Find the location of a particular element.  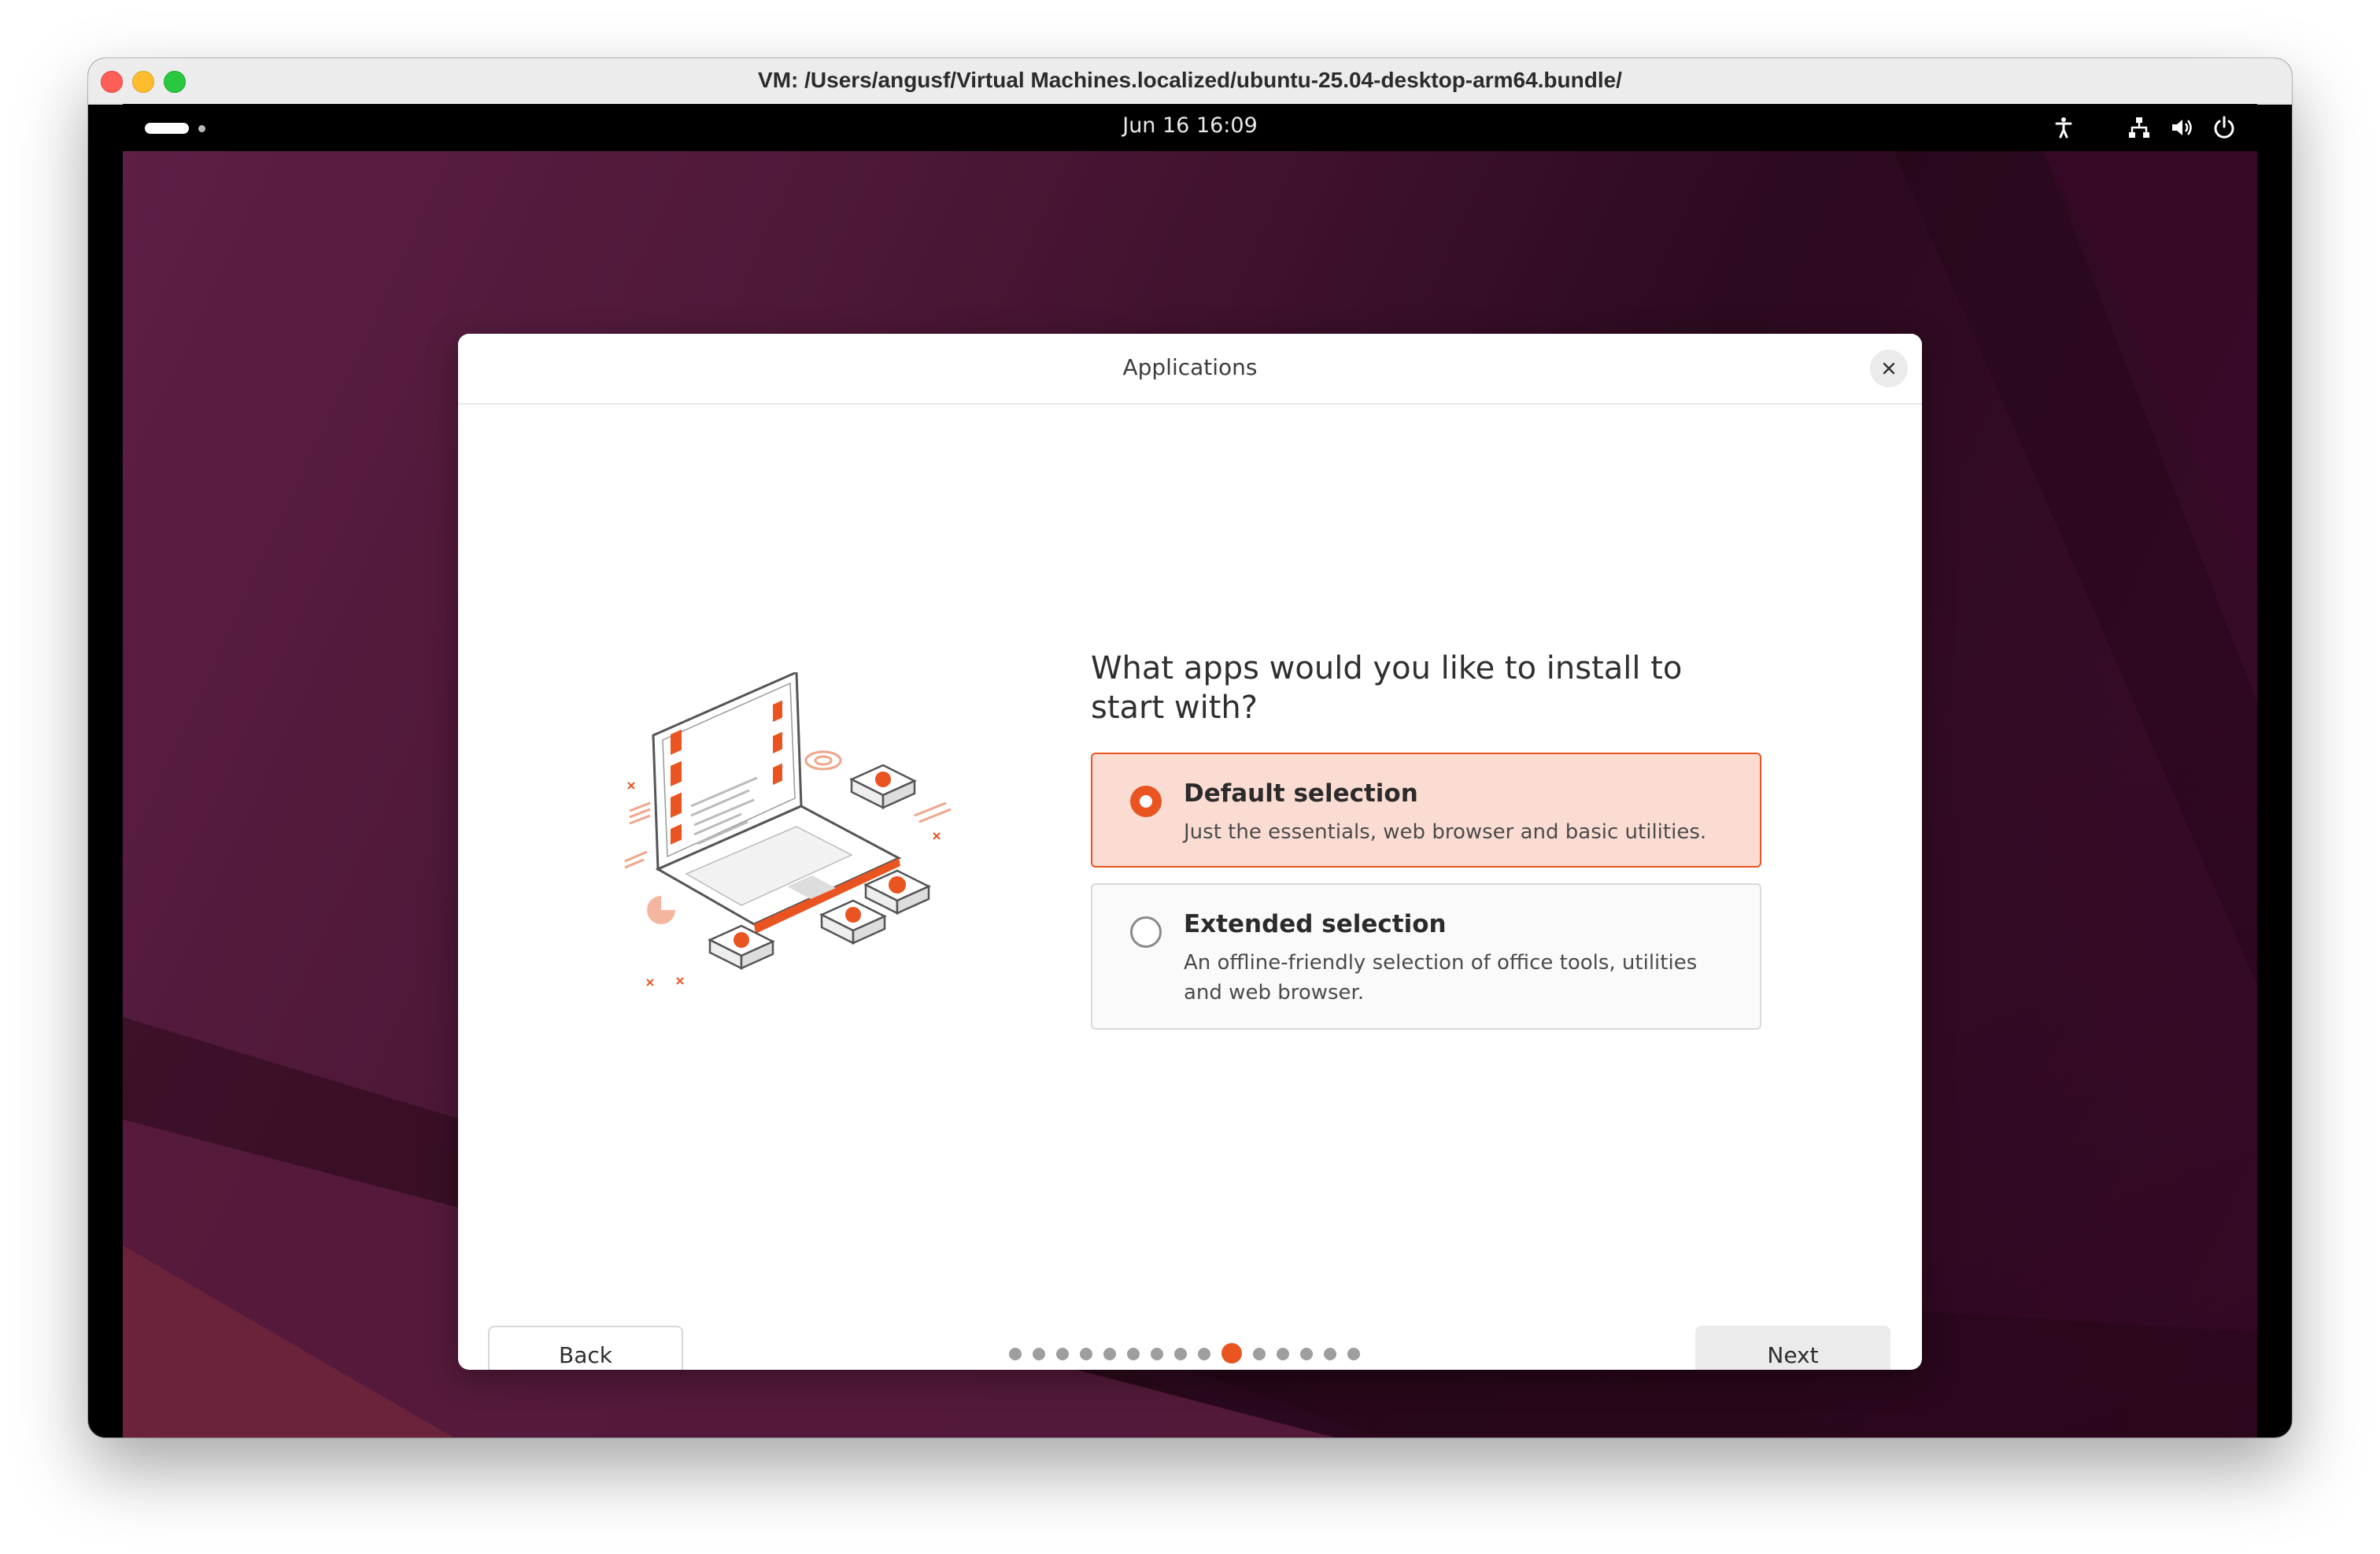

dialog-close-button is located at coordinates (1889, 368).